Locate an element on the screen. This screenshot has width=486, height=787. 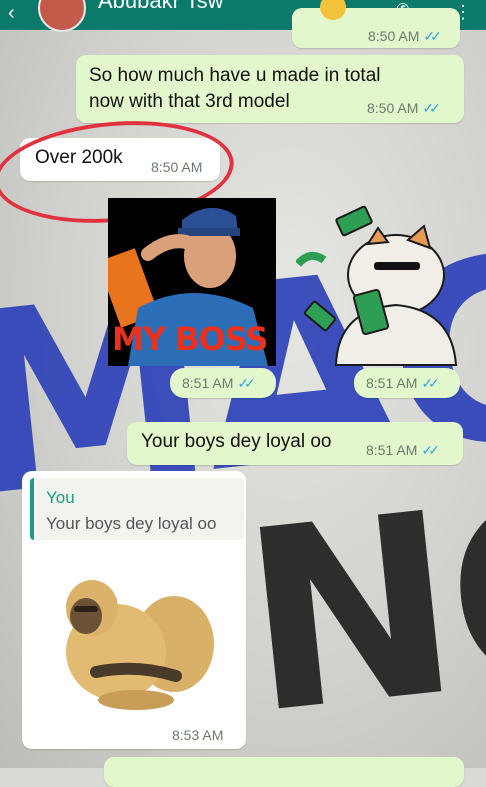
quoted-author: You is located at coordinates (60, 497).